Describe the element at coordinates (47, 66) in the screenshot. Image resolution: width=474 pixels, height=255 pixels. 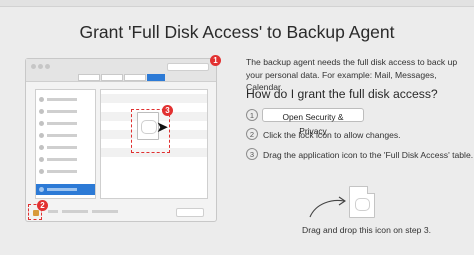
I see `window-zoom-dot` at that location.